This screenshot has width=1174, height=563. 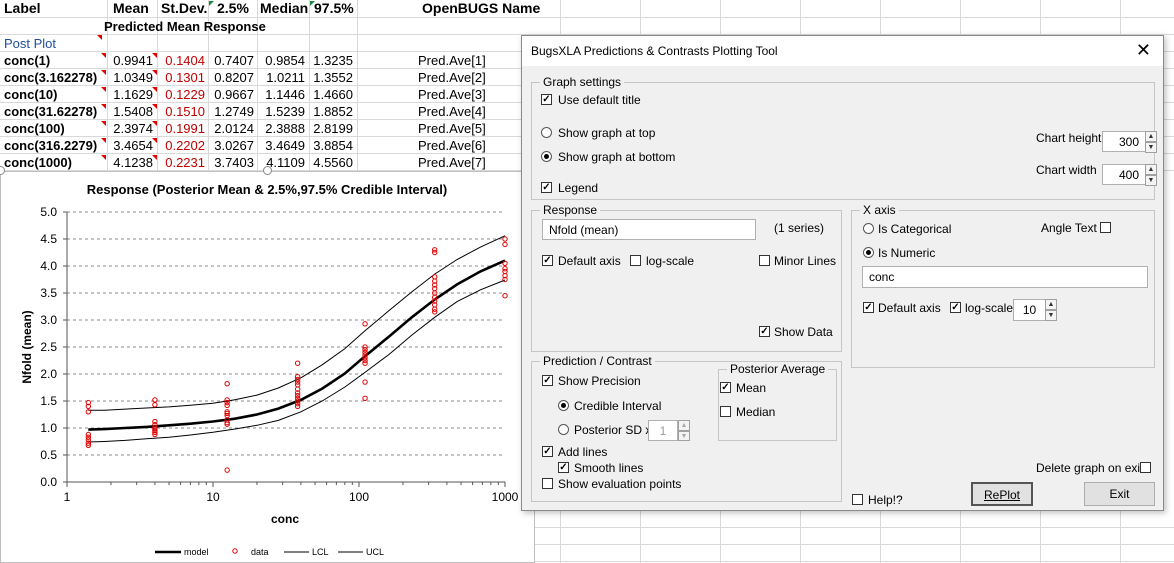 What do you see at coordinates (231, 111) in the screenshot?
I see `row-p25: 1.2749` at bounding box center [231, 111].